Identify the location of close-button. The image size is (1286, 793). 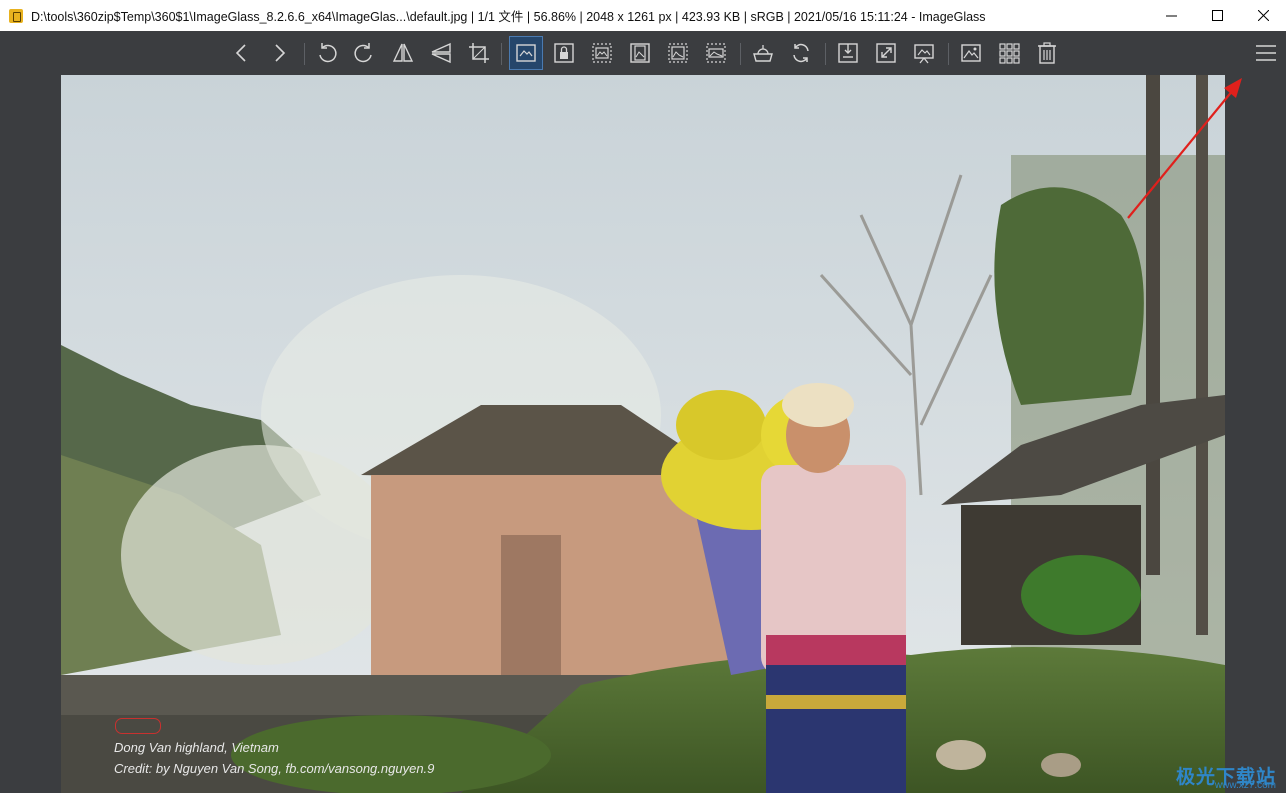
(1263, 15).